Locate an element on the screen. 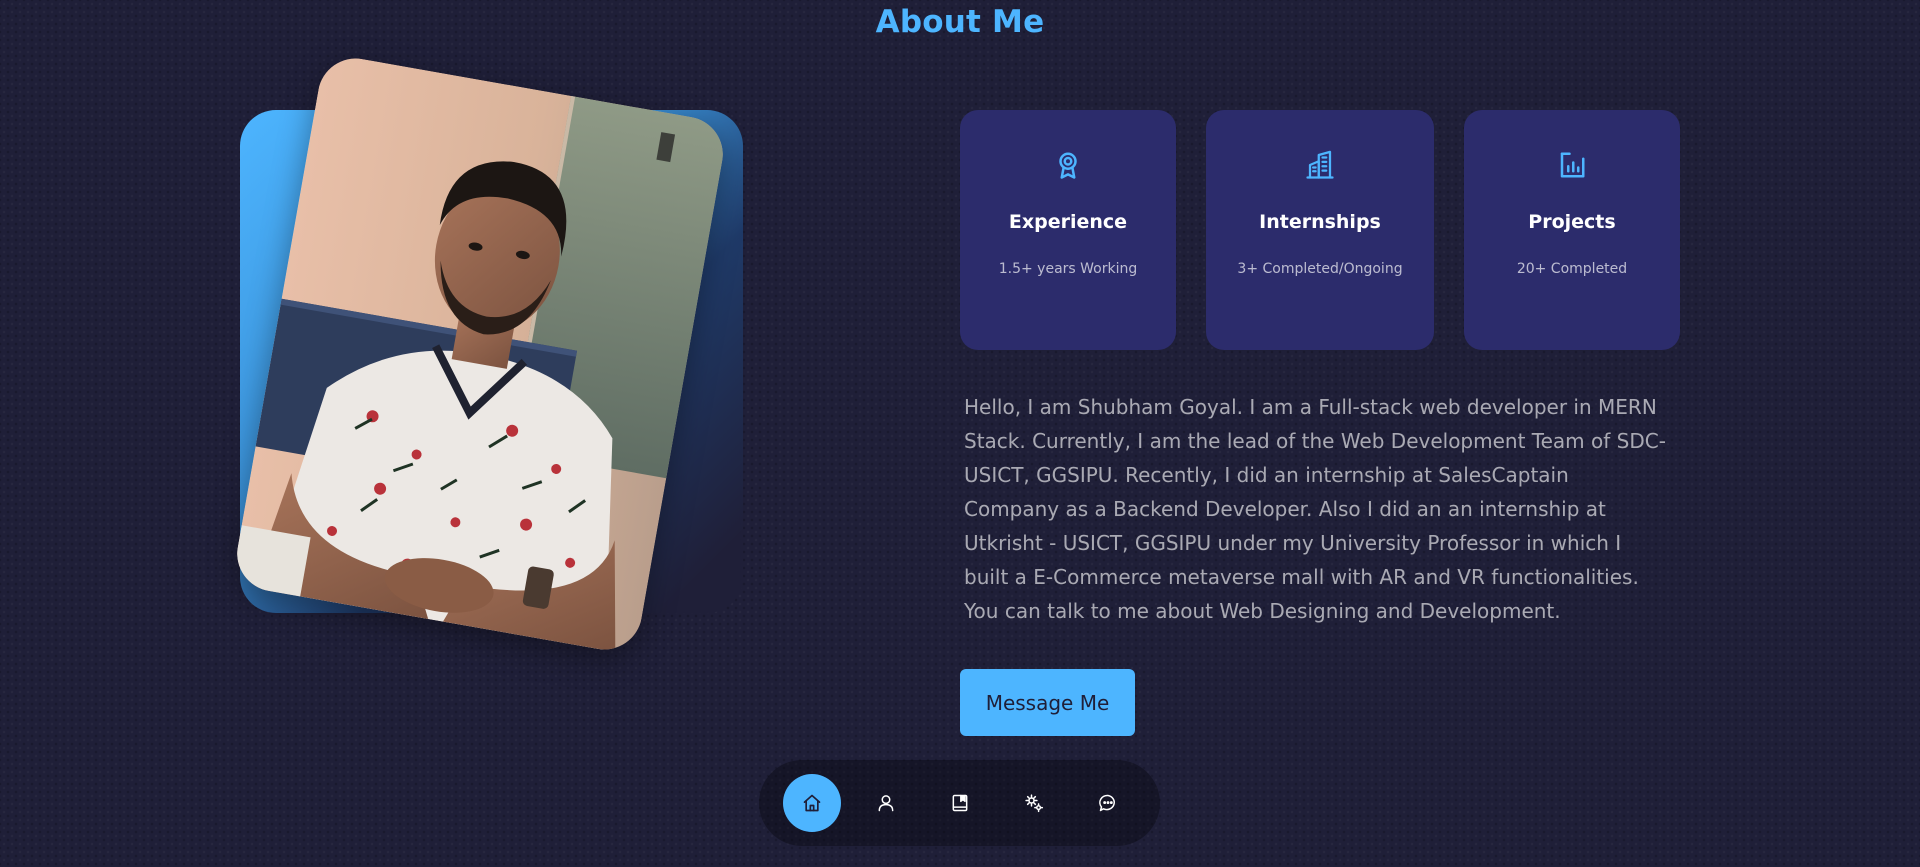 The image size is (1920, 867). nav-experience is located at coordinates (960, 803).